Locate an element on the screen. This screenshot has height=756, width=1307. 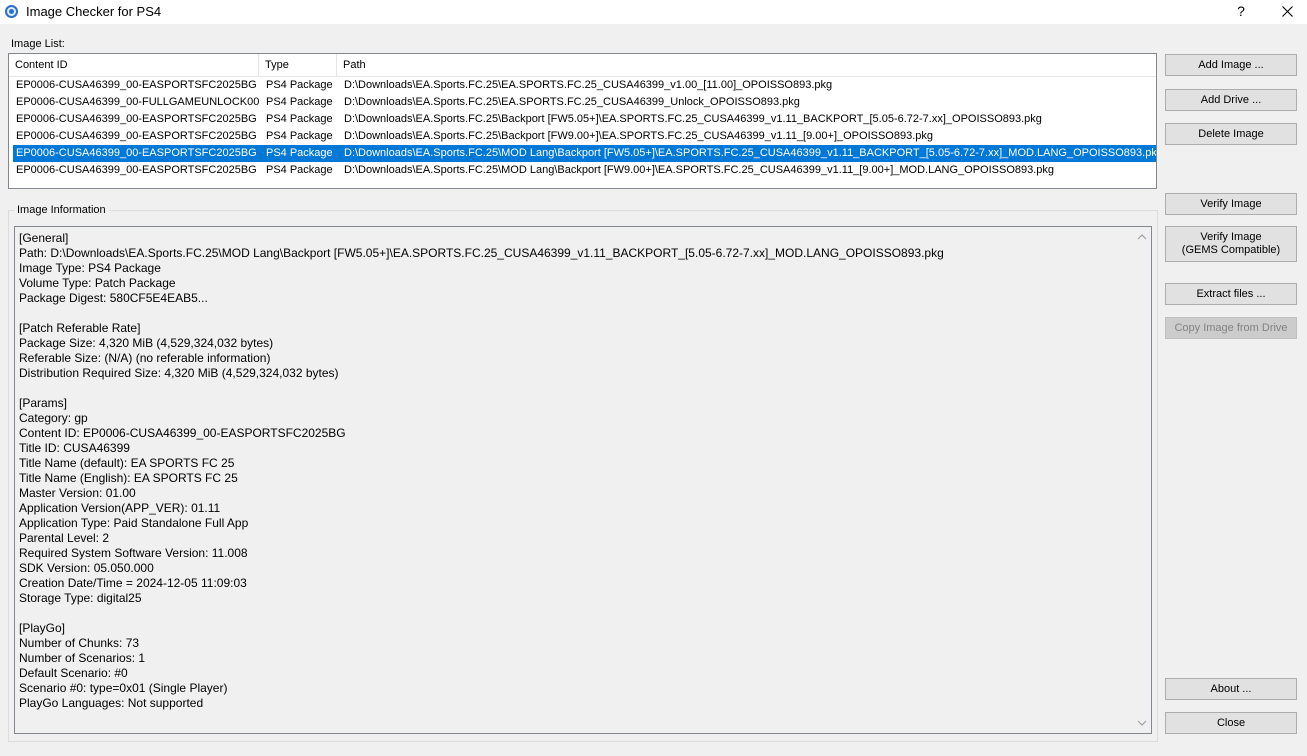
info-line: Default Scenario: #0 is located at coordinates (73, 673).